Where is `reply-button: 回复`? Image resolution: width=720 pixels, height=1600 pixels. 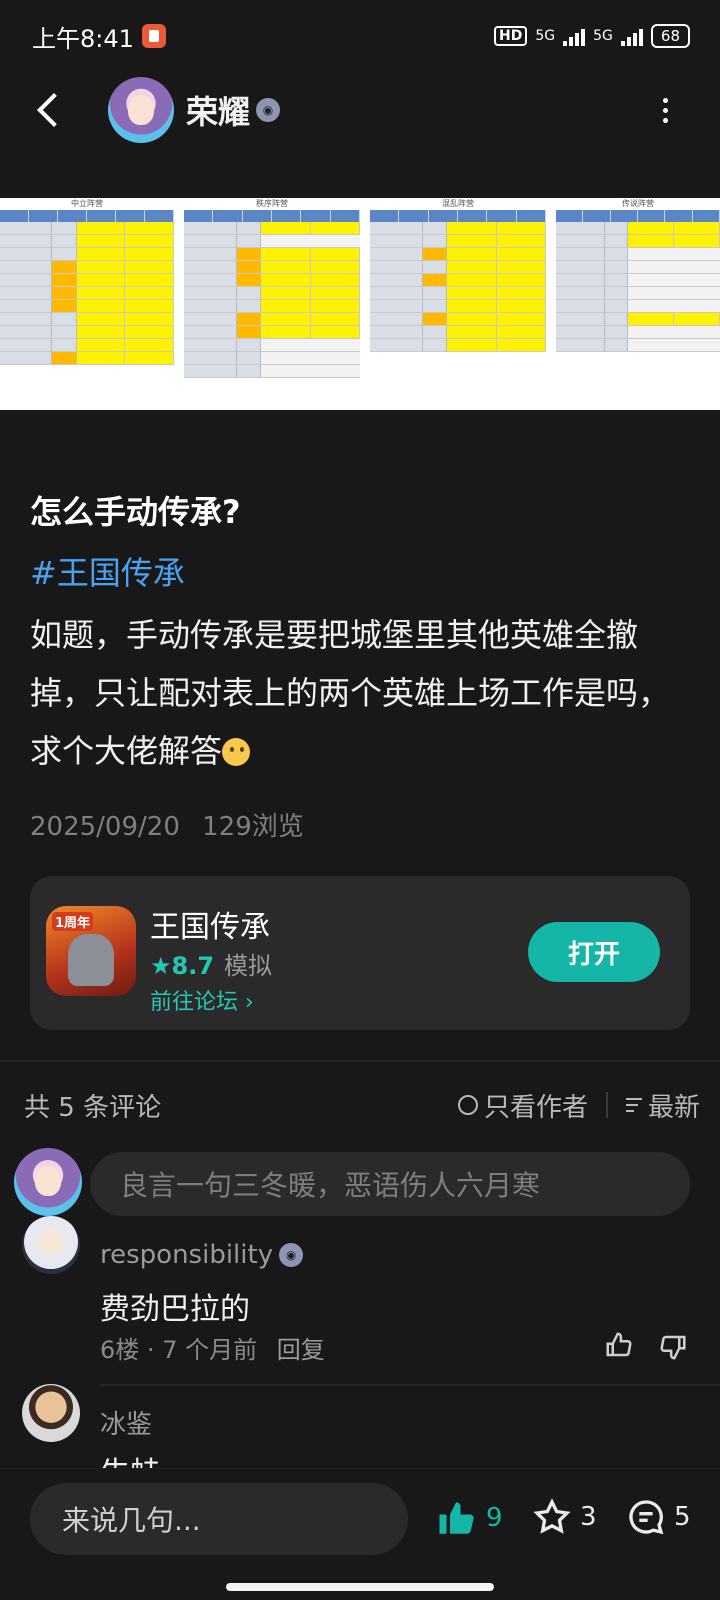
reply-button: 回复 is located at coordinates (301, 1350).